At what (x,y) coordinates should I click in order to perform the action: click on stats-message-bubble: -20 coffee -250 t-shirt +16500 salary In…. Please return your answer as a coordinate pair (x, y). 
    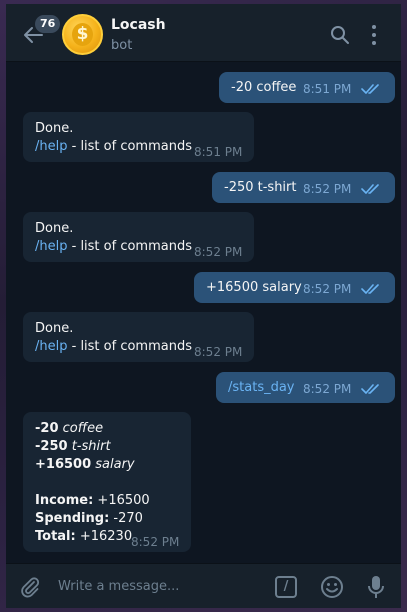
    Looking at the image, I should click on (107, 482).